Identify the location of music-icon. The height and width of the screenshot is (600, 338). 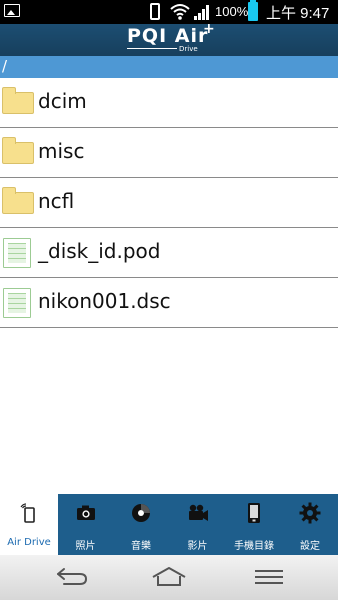
(141, 513).